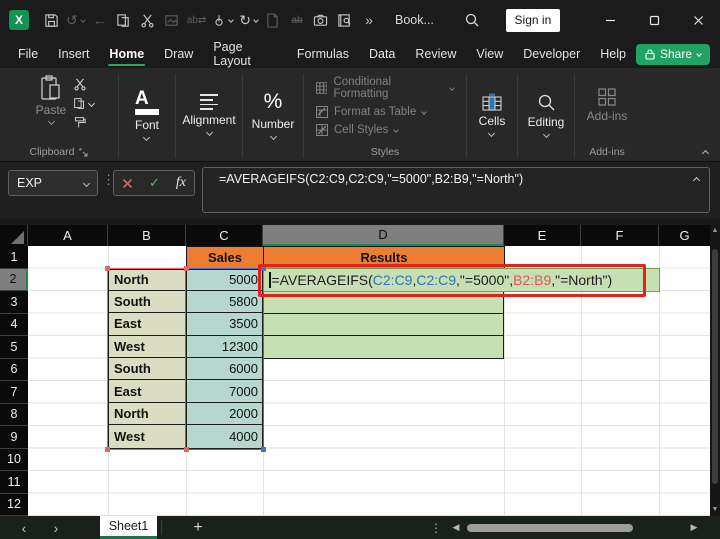 The height and width of the screenshot is (539, 720). Describe the element at coordinates (382, 54) in the screenshot. I see `tab-data: Data` at that location.